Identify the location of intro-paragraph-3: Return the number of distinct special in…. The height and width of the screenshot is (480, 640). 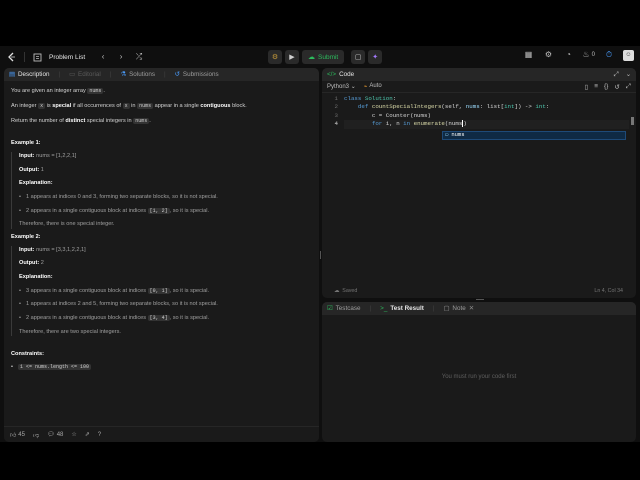
(81, 120).